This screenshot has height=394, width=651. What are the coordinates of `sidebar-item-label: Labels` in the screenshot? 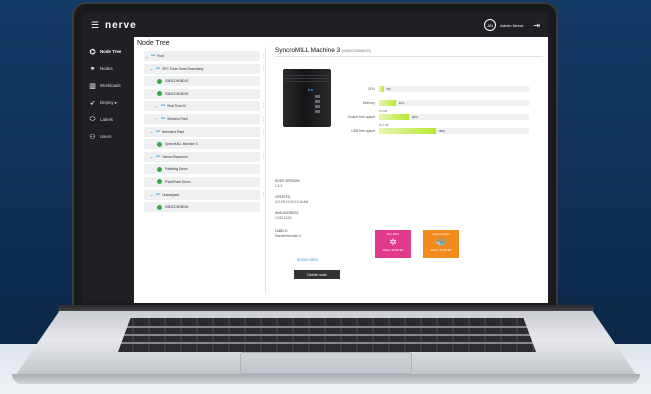 It's located at (106, 119).